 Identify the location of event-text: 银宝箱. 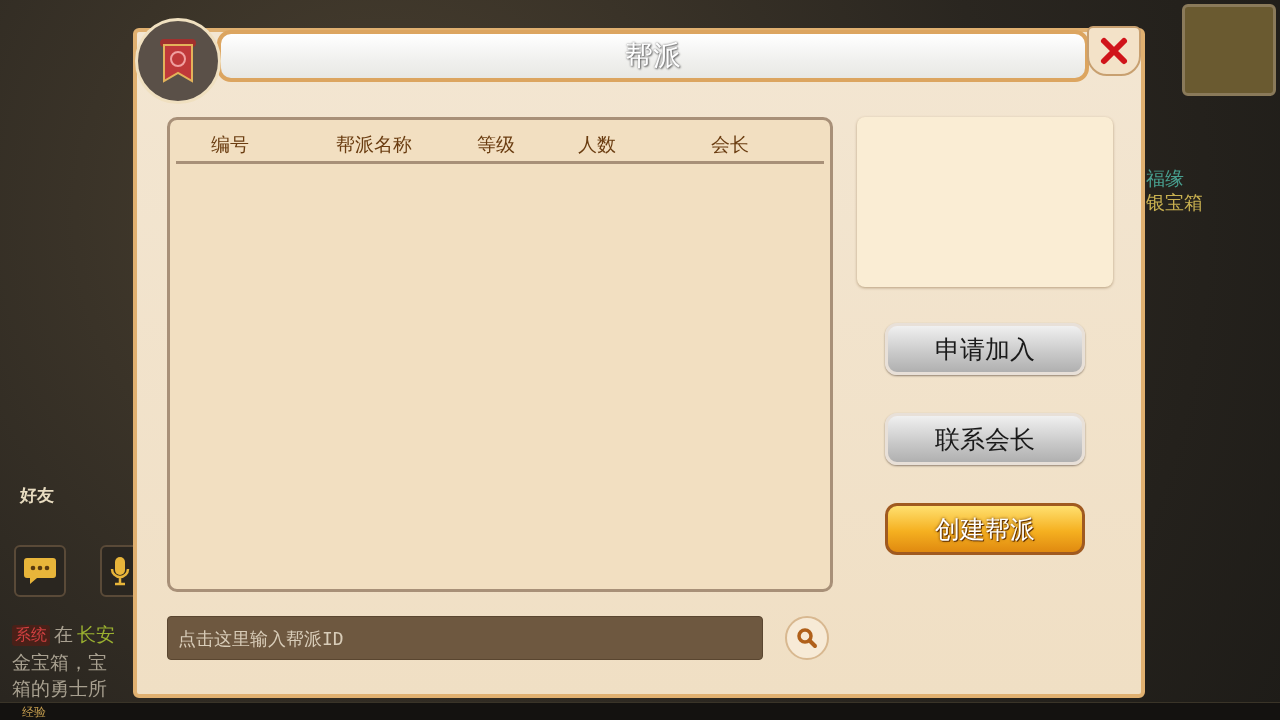
(1174, 202).